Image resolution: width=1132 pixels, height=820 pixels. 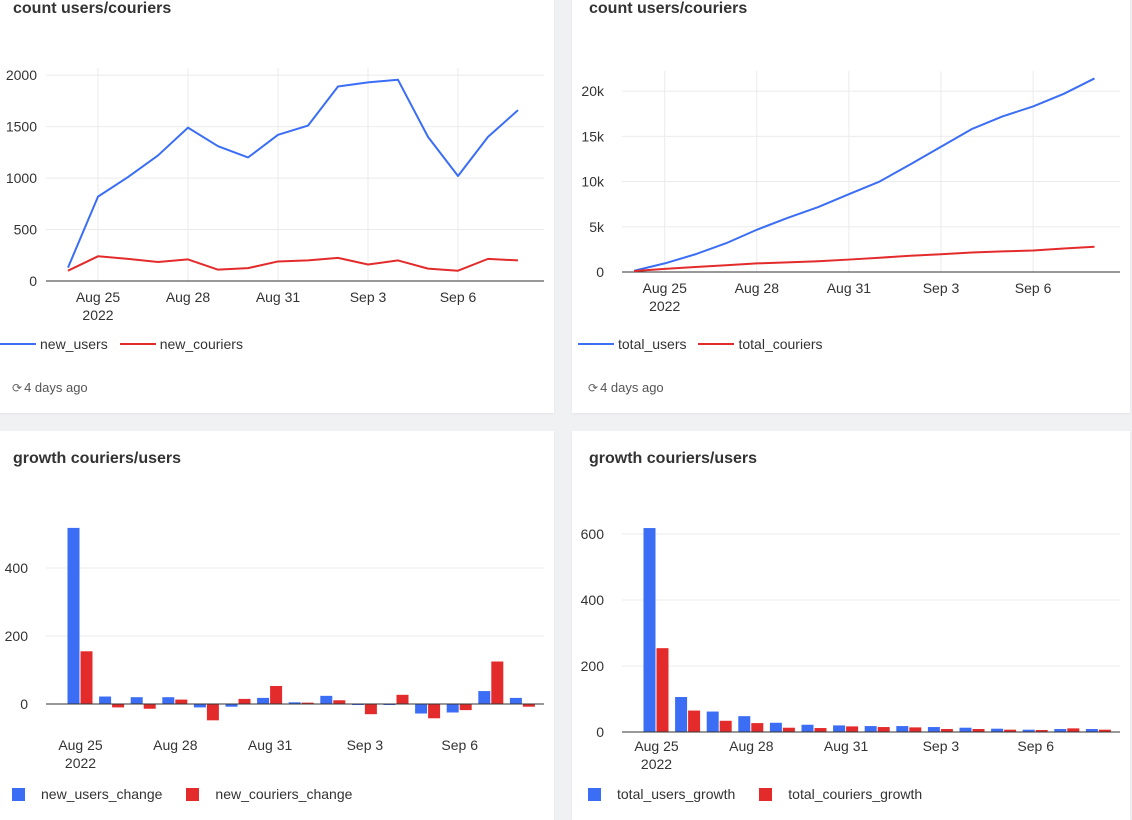 What do you see at coordinates (293, 263) in the screenshot?
I see `series-line-new_couriers` at bounding box center [293, 263].